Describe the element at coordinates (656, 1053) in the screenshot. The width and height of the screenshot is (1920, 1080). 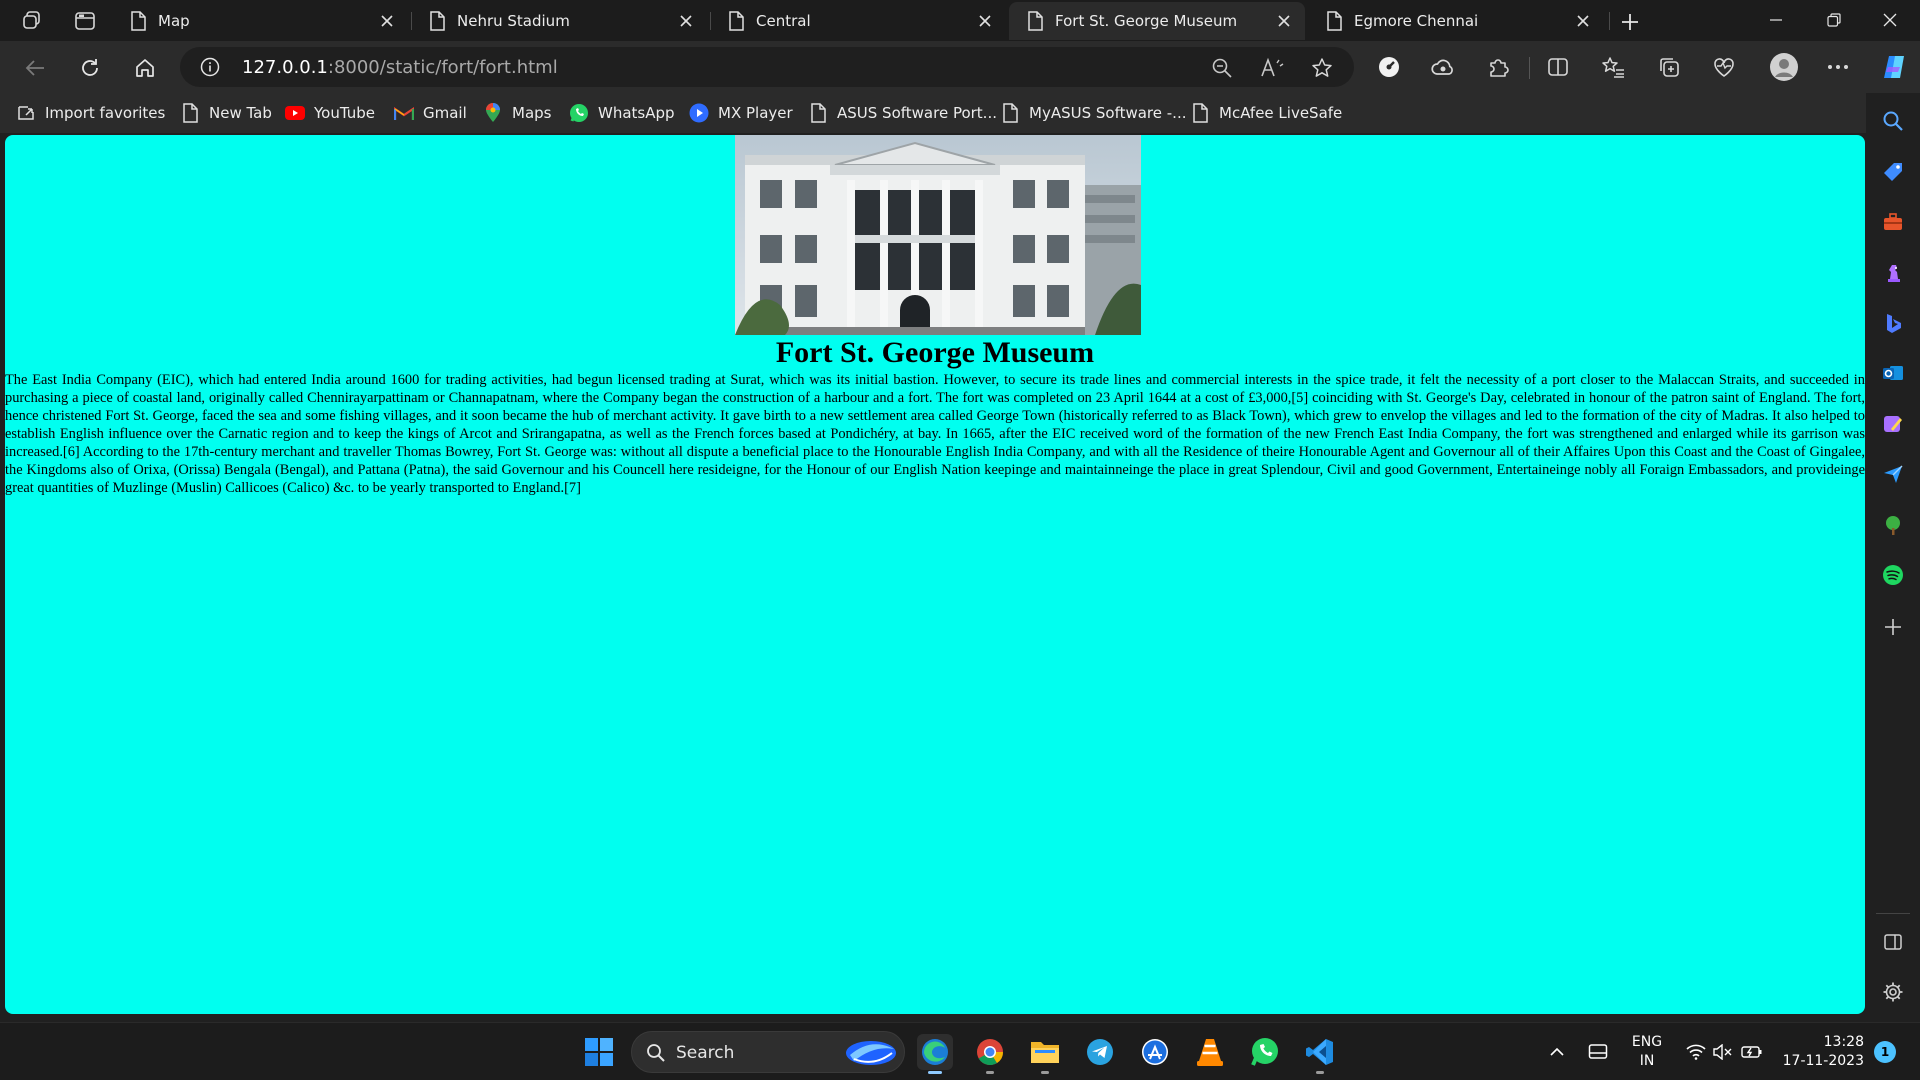
I see `search-icon` at that location.